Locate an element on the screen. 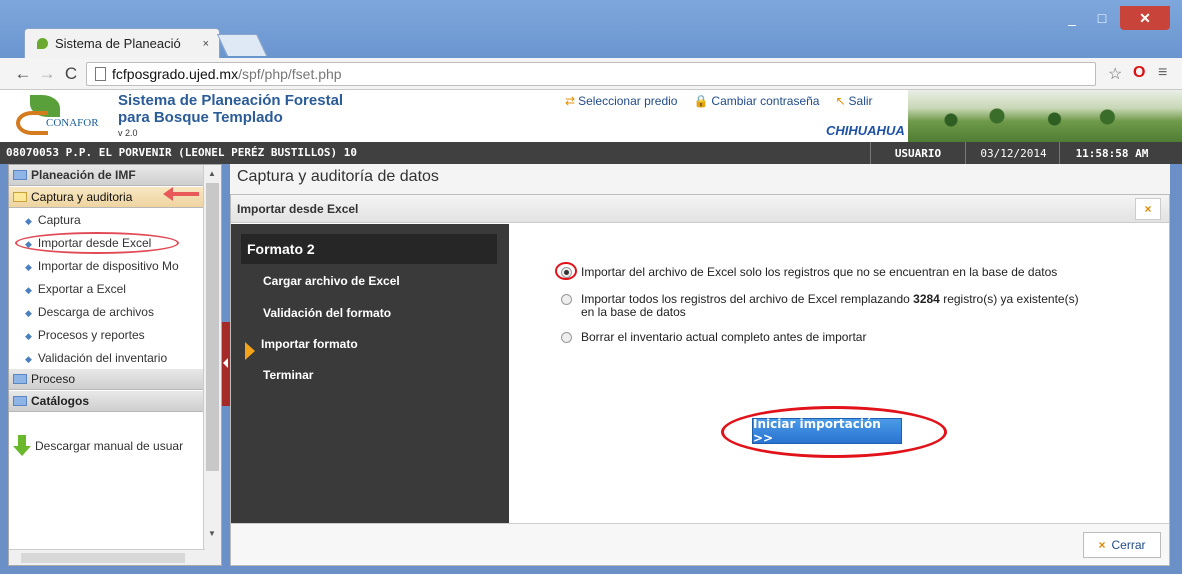 This screenshot has height=574, width=1182. current-step-arrow-icon is located at coordinates (250, 351).